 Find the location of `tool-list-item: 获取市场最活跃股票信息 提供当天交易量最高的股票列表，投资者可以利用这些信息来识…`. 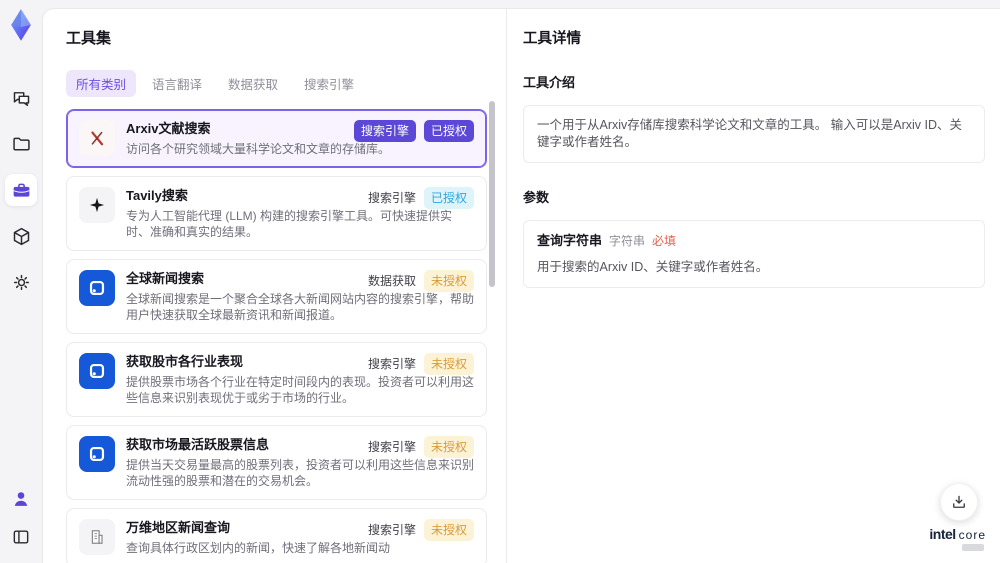

tool-list-item: 获取市场最活跃股票信息 提供当天交易量最高的股票列表，投资者可以利用这些信息来识… is located at coordinates (276, 462).